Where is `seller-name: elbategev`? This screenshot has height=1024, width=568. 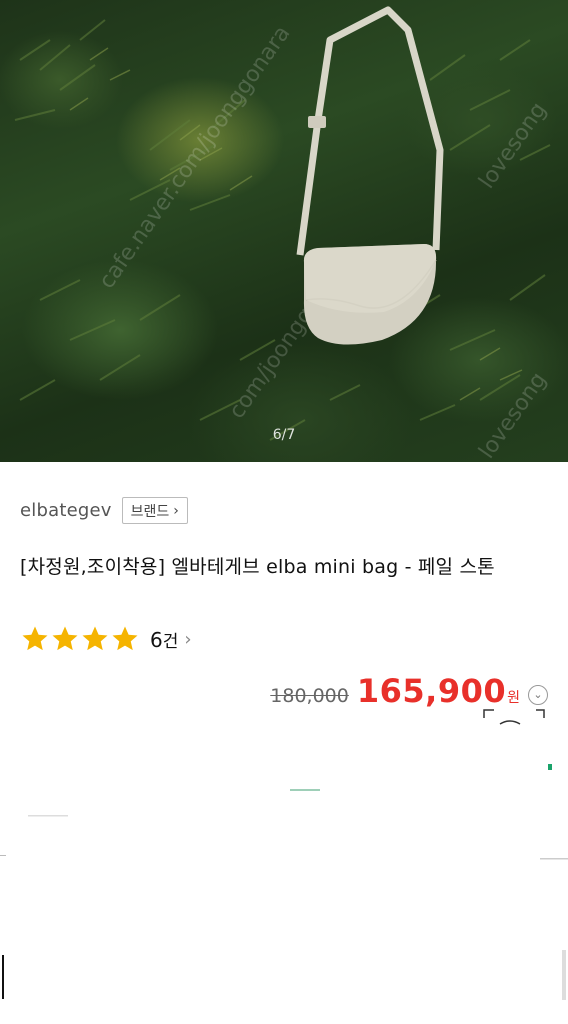
seller-name: elbategev is located at coordinates (66, 510).